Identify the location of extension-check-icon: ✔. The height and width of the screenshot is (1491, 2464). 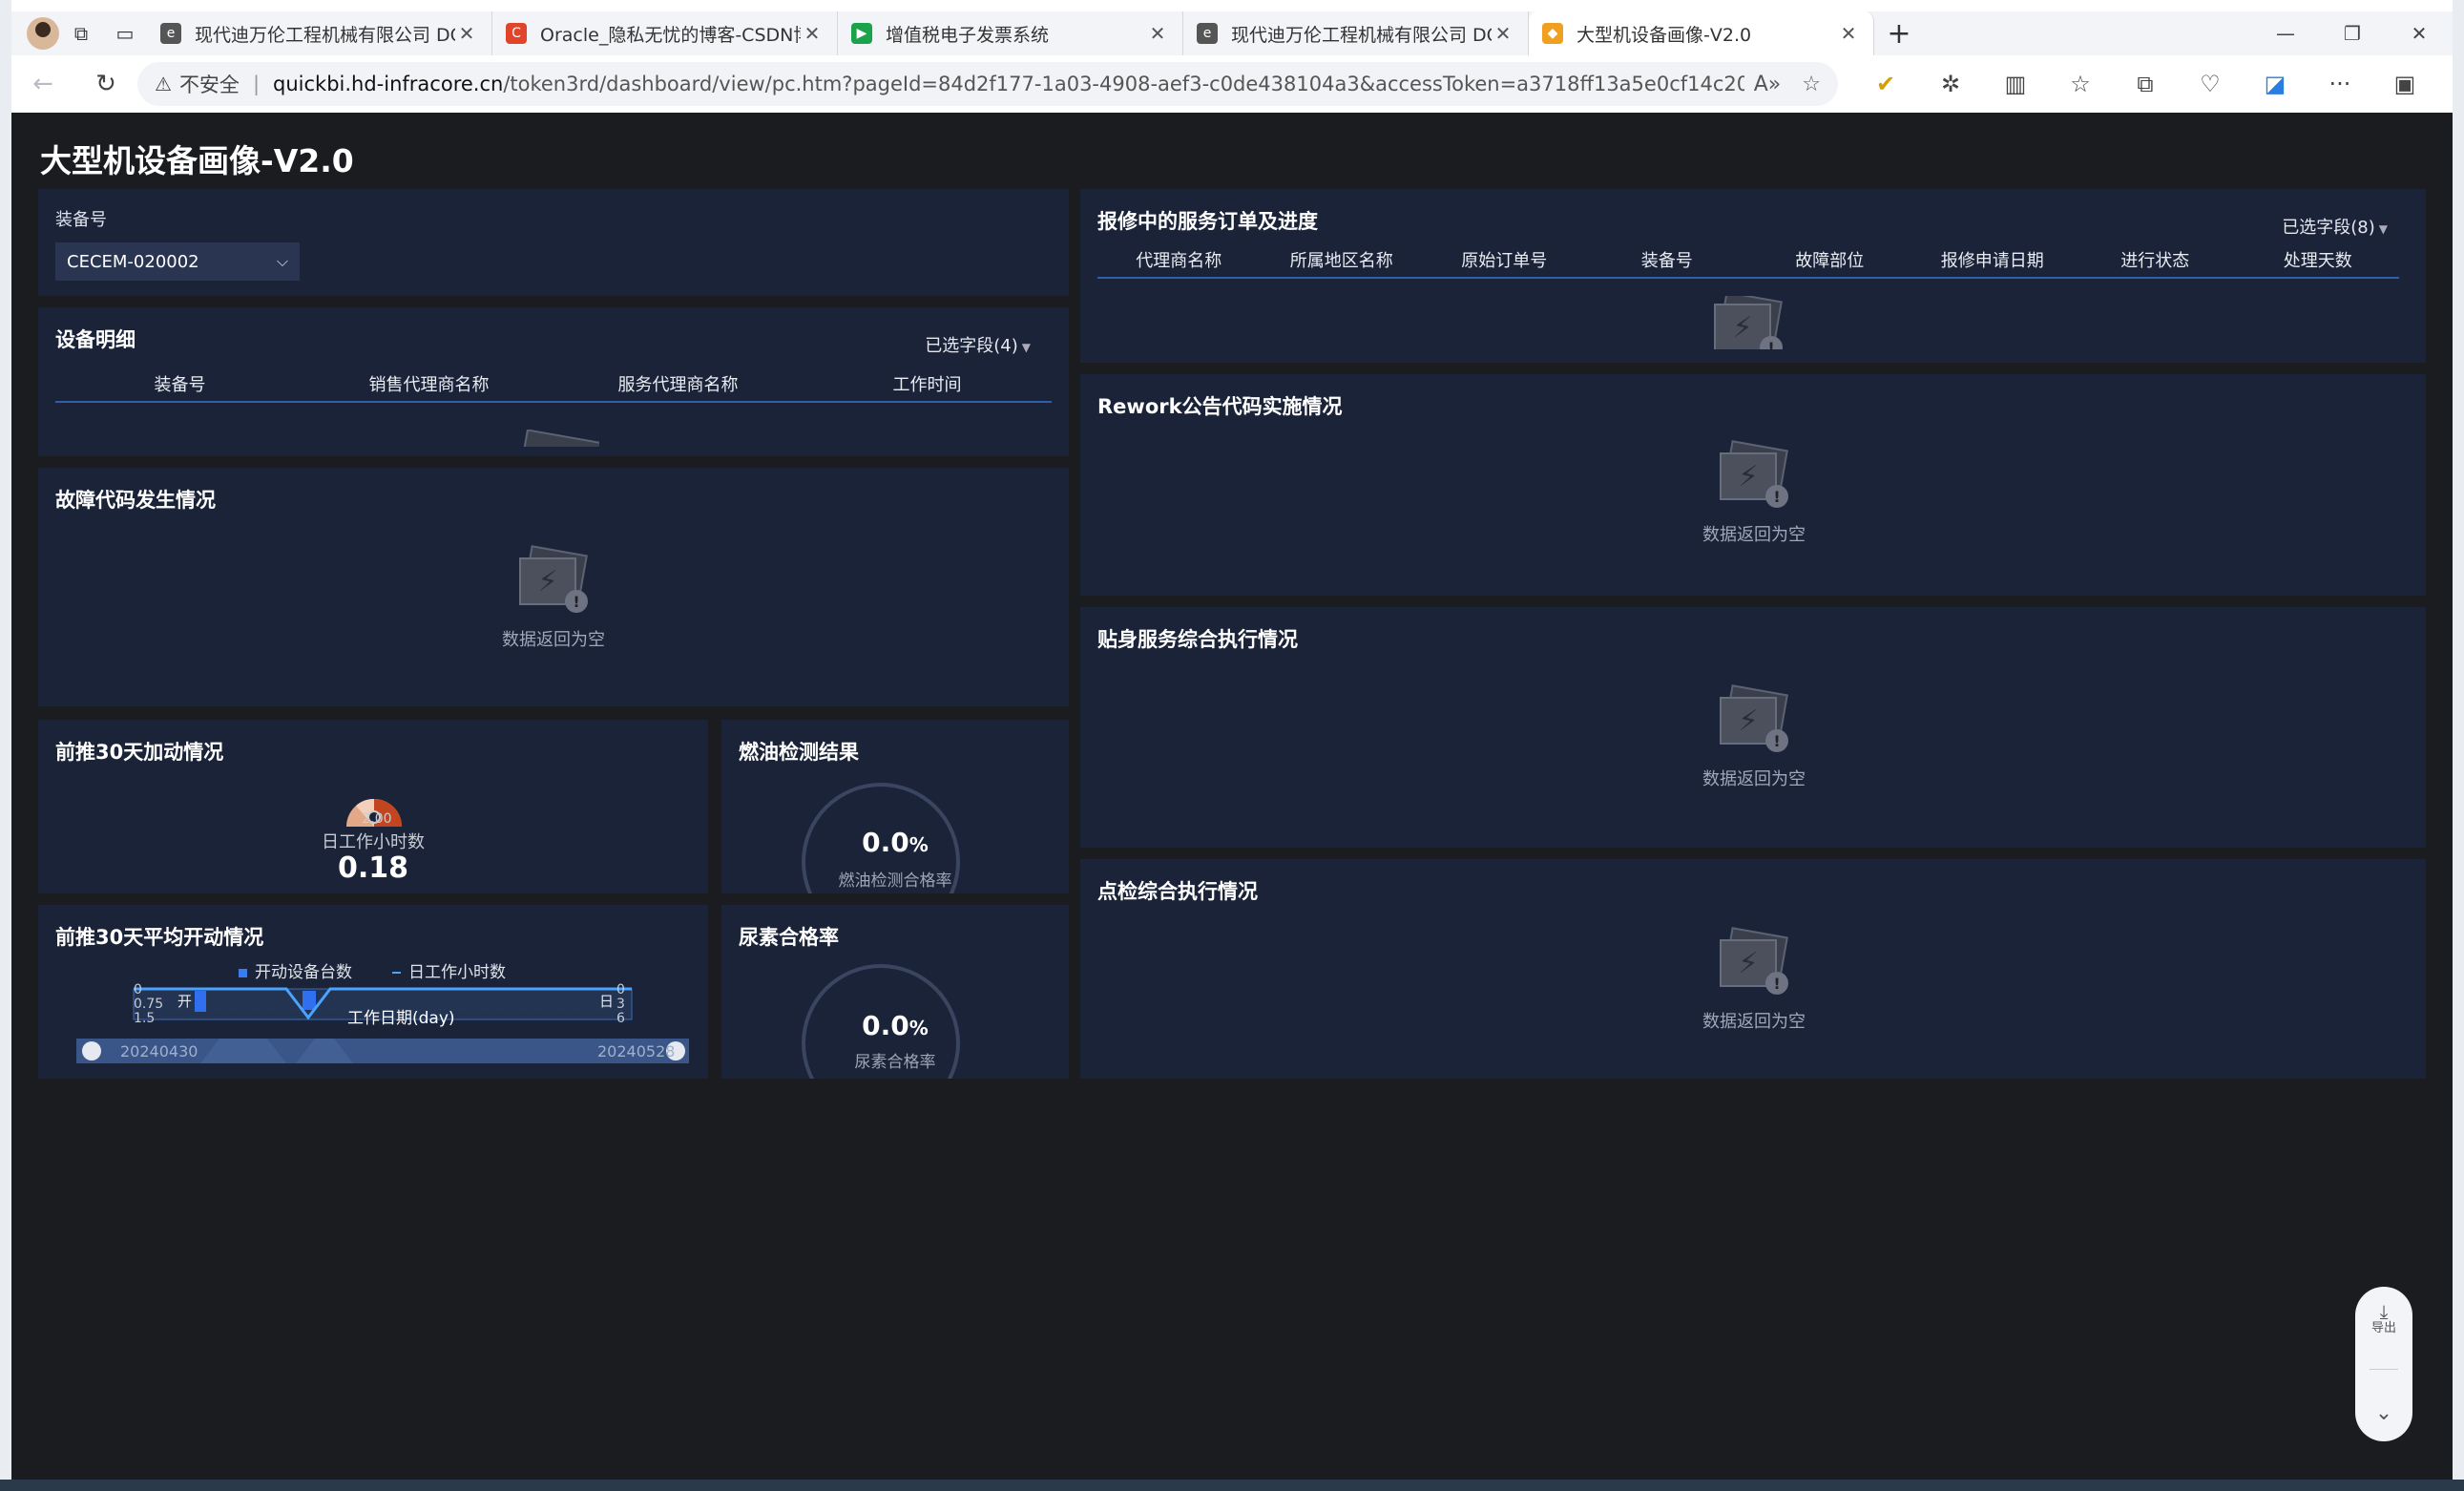
(1886, 84).